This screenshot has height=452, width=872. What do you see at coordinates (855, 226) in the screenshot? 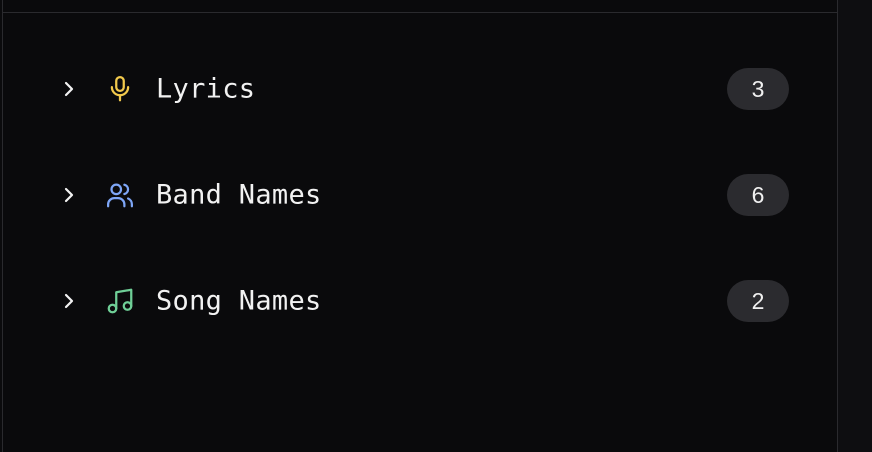
I see `right-gutter` at bounding box center [855, 226].